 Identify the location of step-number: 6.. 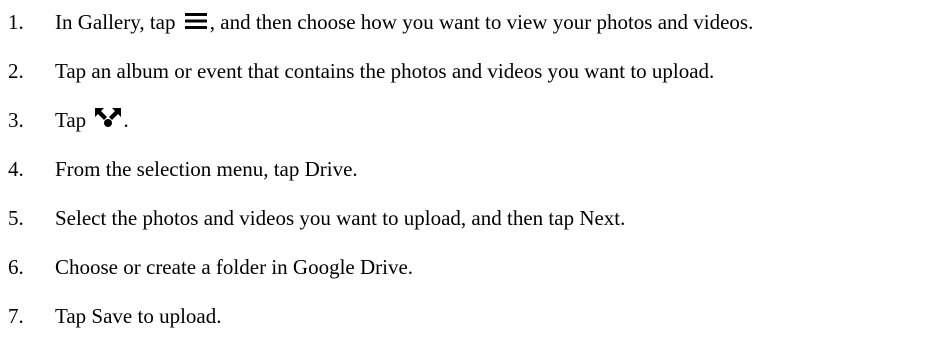
(16, 267).